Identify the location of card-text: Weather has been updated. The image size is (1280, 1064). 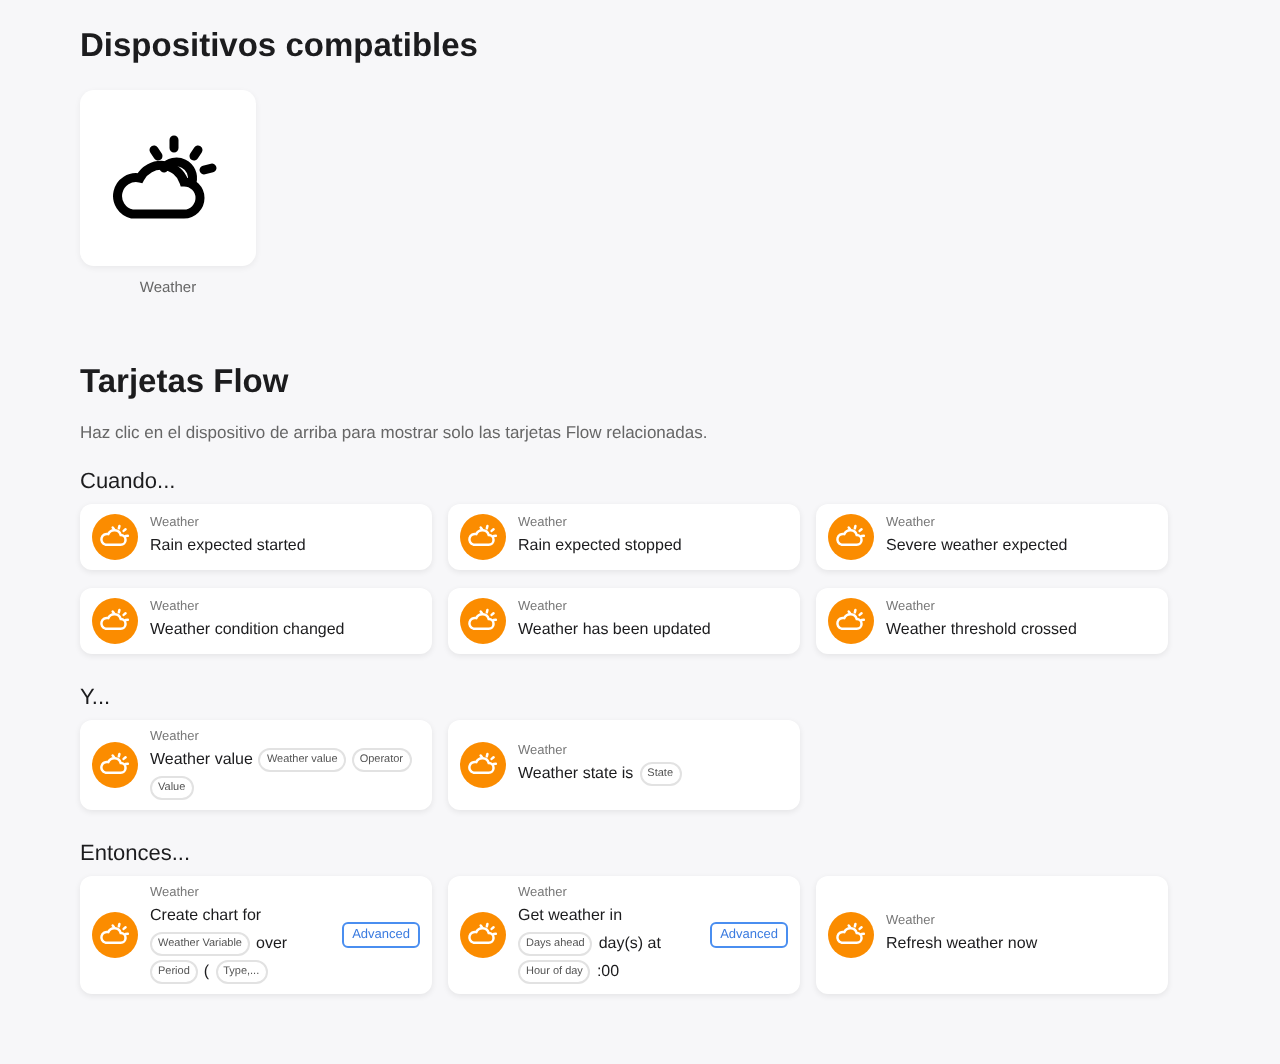
(614, 630).